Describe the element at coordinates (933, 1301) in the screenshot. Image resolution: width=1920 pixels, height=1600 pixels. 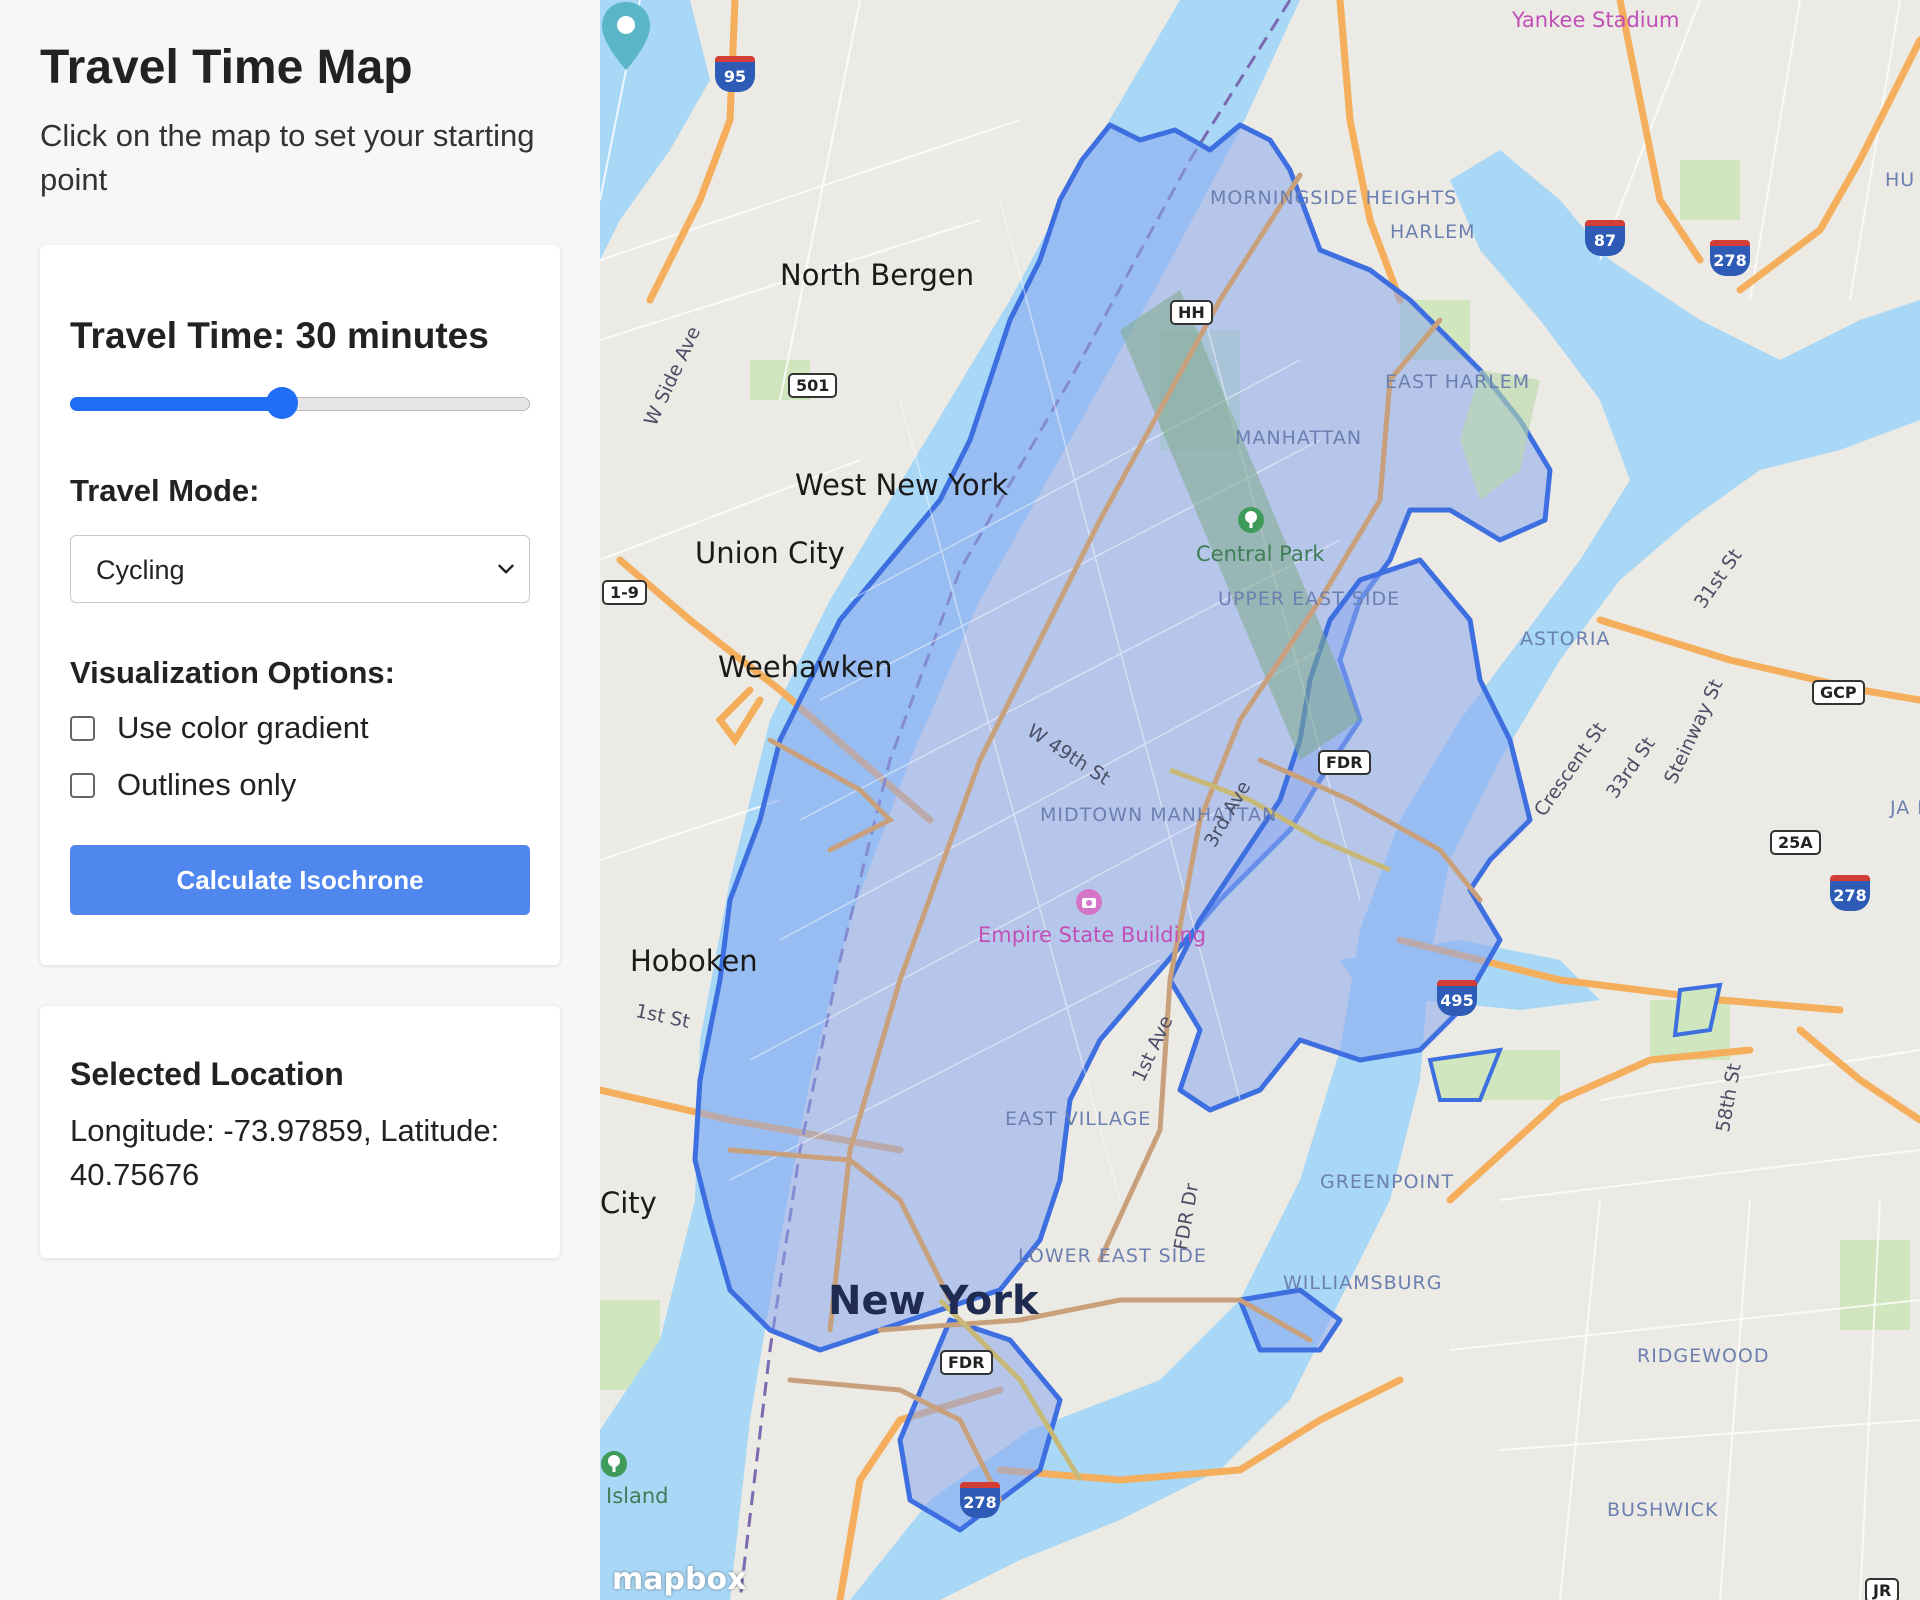
I see `map-label-new-york: New York` at that location.